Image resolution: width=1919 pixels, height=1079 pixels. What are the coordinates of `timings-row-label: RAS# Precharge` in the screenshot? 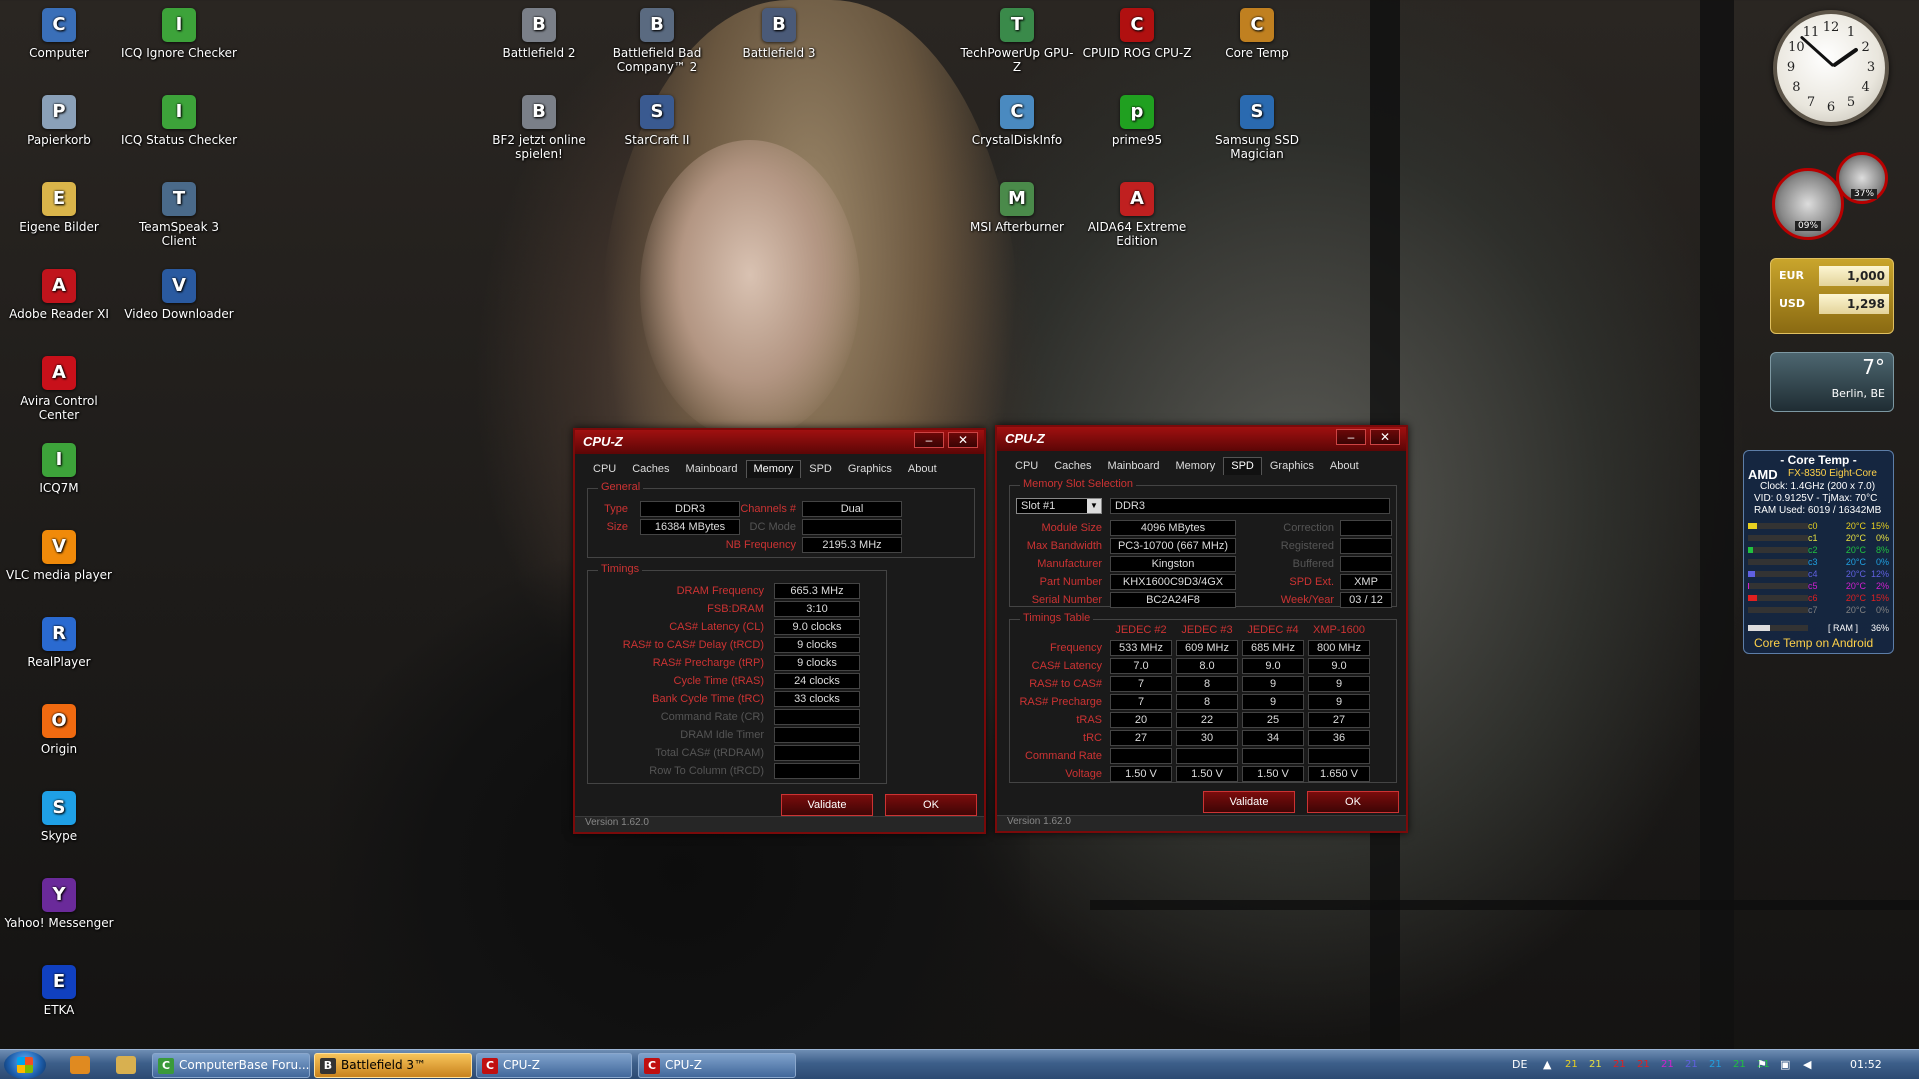 It's located at (1060, 702).